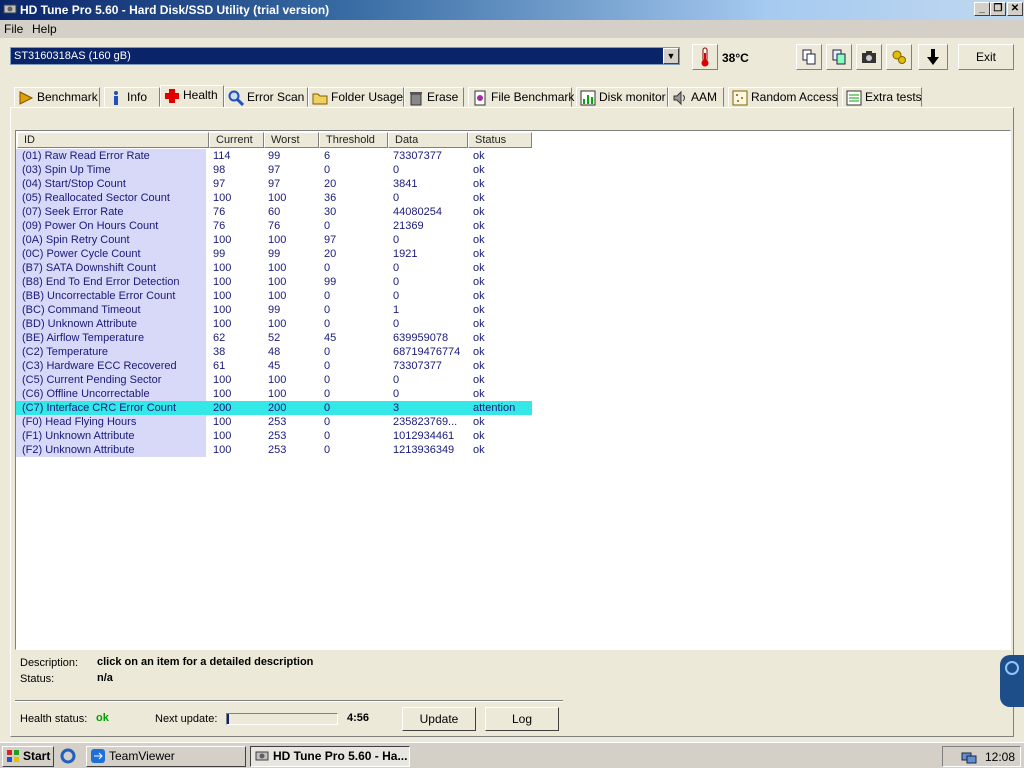 The height and width of the screenshot is (768, 1024). Describe the element at coordinates (274, 254) in the screenshot. I see `smart-row: (0C) Power Cycle Count 99 99 20 1921 ok` at that location.